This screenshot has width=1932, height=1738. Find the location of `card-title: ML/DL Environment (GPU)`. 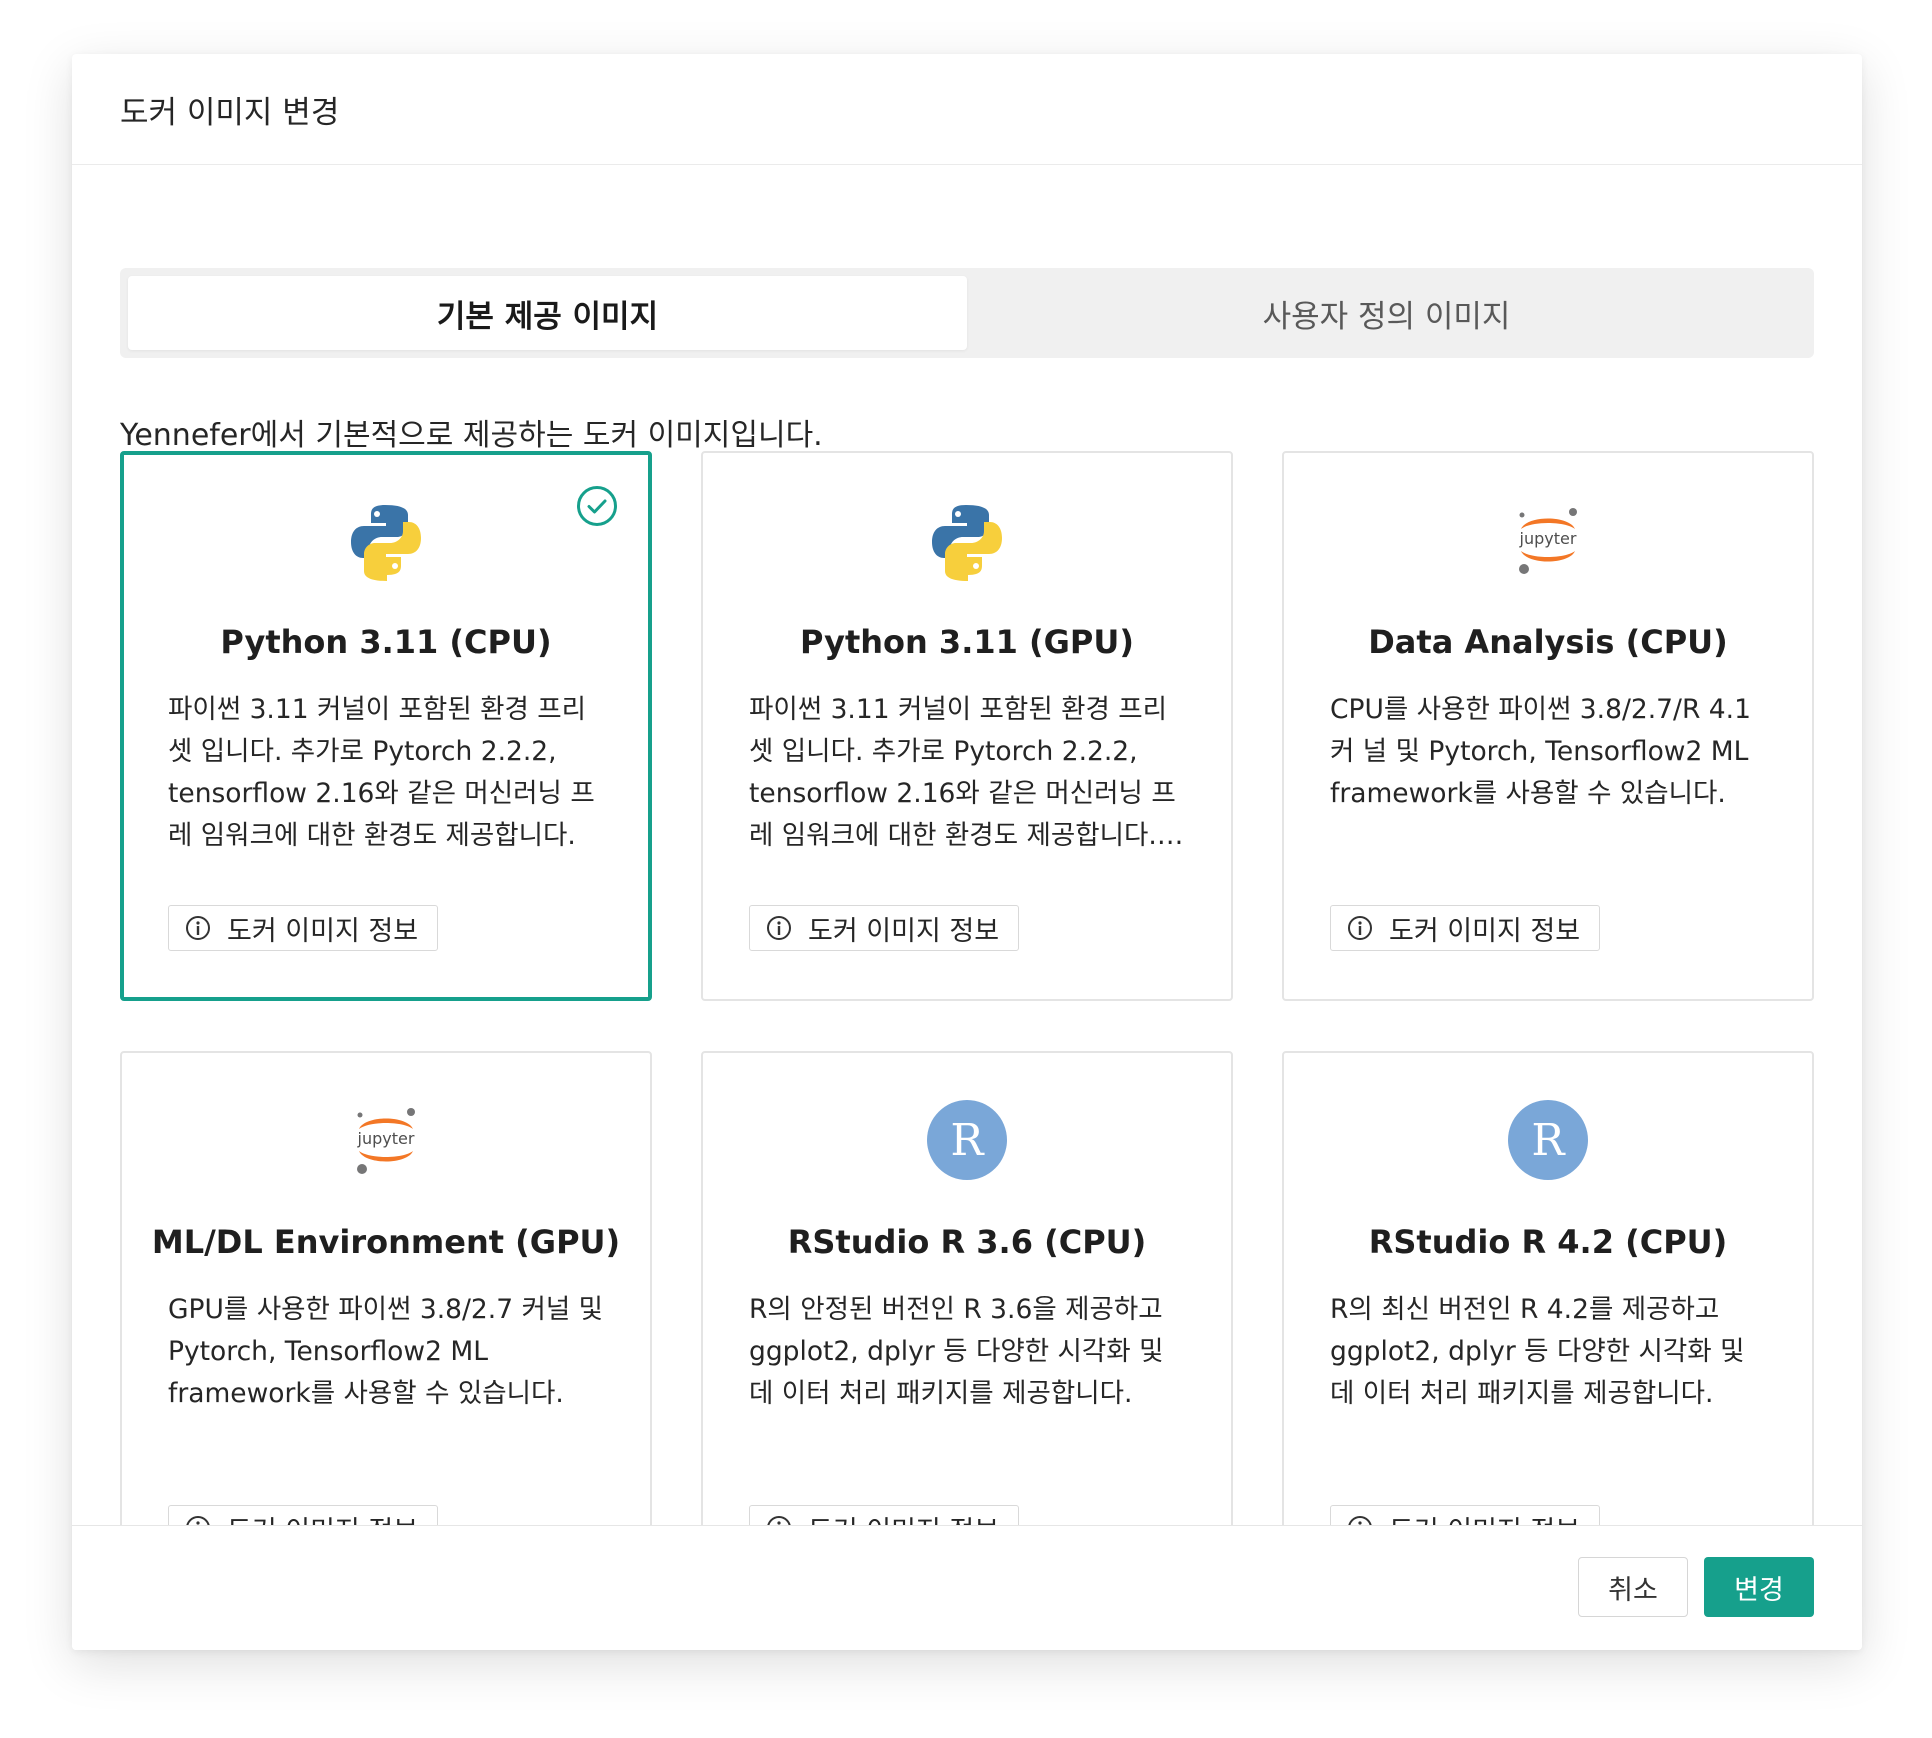

card-title: ML/DL Environment (GPU) is located at coordinates (386, 1242).